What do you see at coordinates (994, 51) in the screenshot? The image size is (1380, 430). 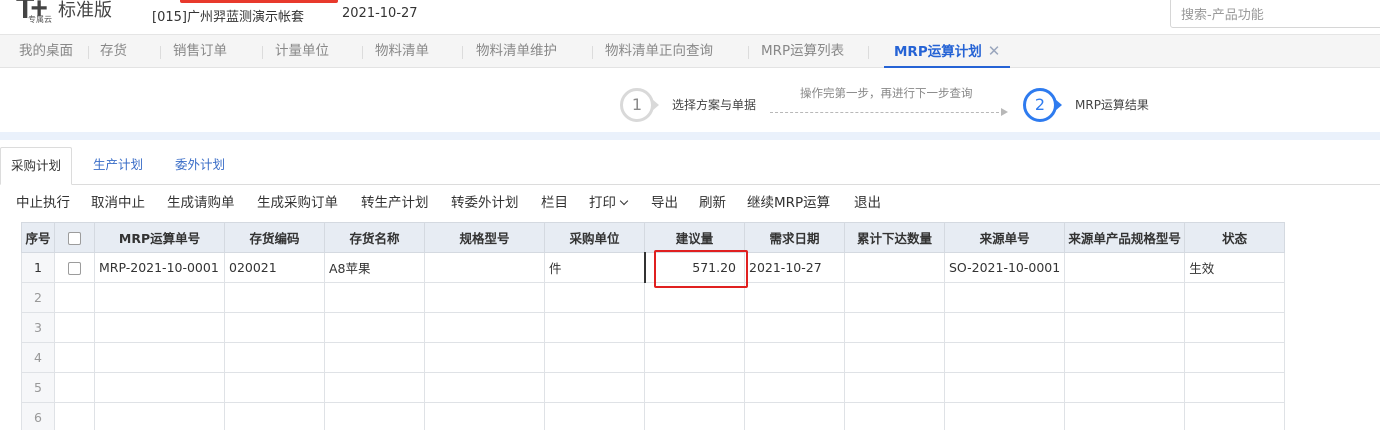 I see `close-icon: ✕` at bounding box center [994, 51].